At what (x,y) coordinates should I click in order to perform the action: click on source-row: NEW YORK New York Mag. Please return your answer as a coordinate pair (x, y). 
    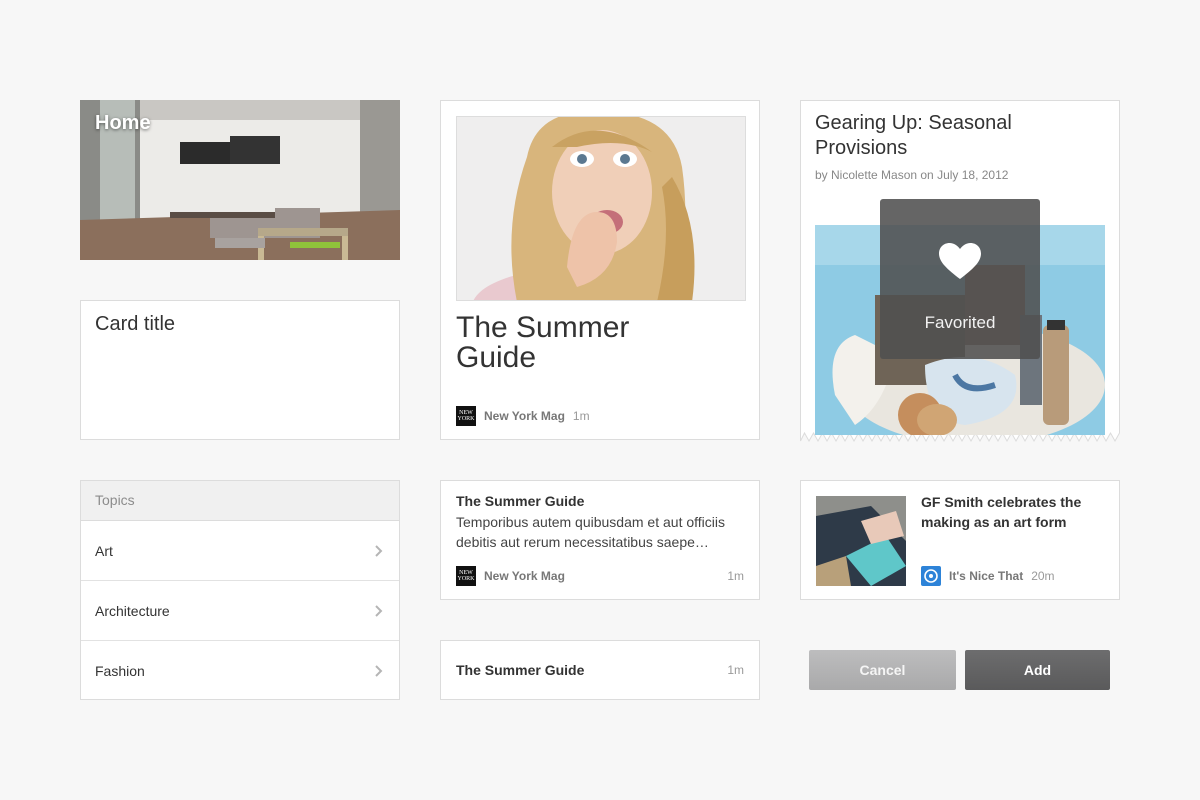
    Looking at the image, I should click on (510, 576).